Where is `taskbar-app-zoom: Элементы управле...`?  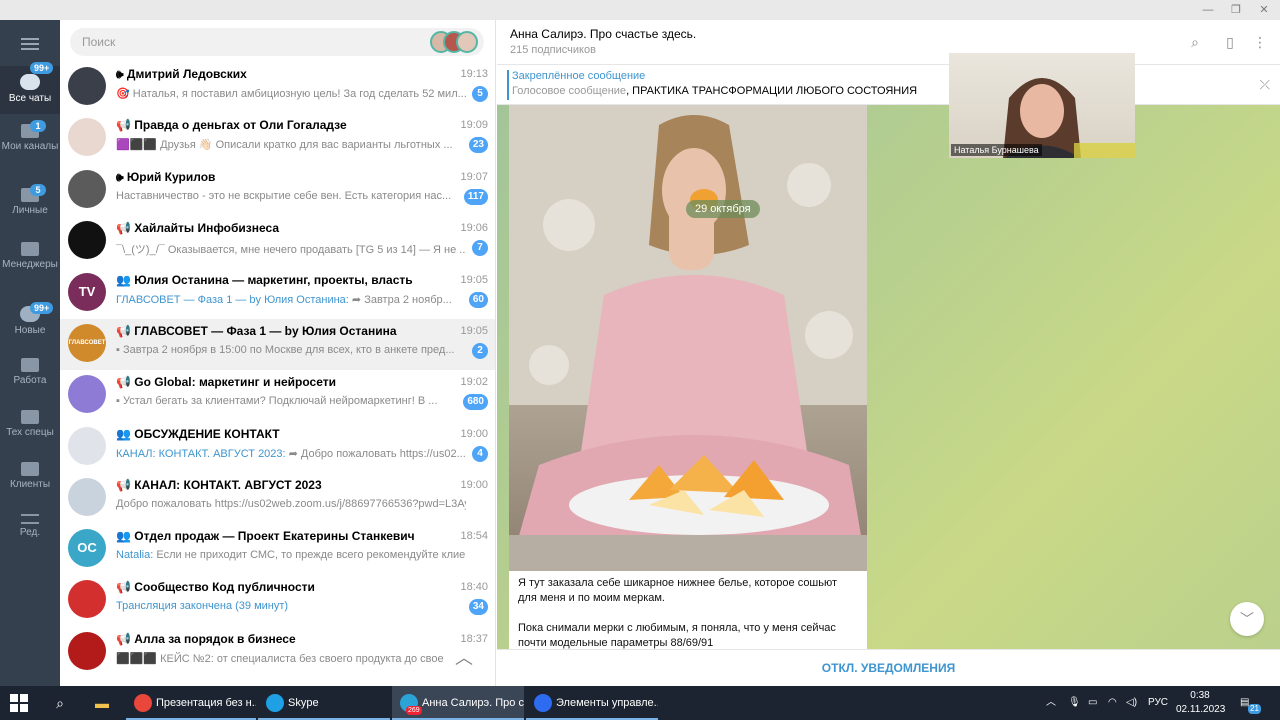
taskbar-app-zoom: Элементы управле... is located at coordinates (592, 703).